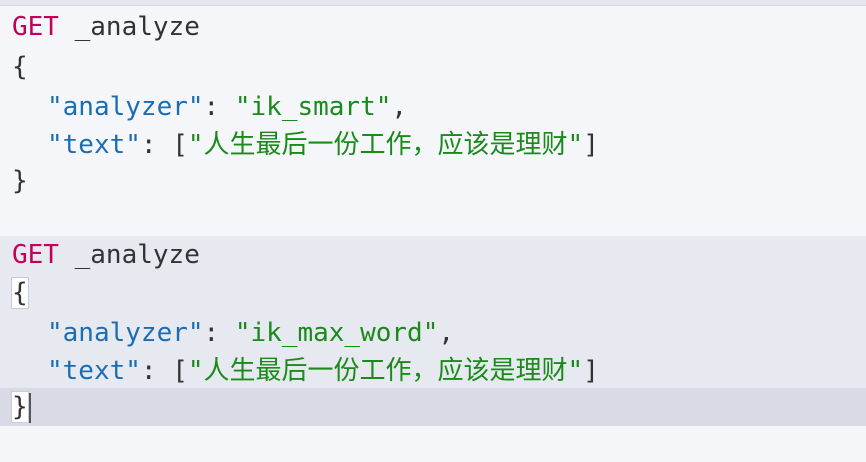 The height and width of the screenshot is (462, 866). What do you see at coordinates (433, 407) in the screenshot?
I see `active-line: }` at bounding box center [433, 407].